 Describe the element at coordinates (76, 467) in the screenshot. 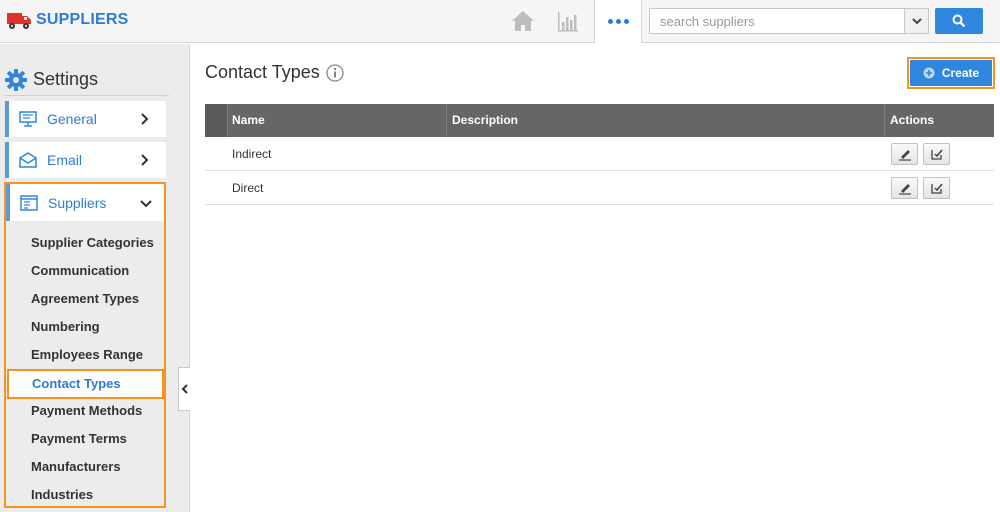

I see `sub-item-manufacturers: Manufacturers` at that location.